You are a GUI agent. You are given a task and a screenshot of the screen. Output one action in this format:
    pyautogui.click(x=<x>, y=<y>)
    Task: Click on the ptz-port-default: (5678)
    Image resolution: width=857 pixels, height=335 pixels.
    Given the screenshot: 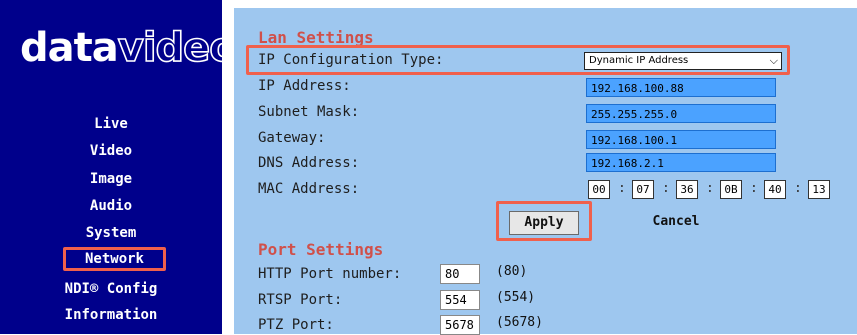 What is the action you would take?
    pyautogui.click(x=519, y=322)
    